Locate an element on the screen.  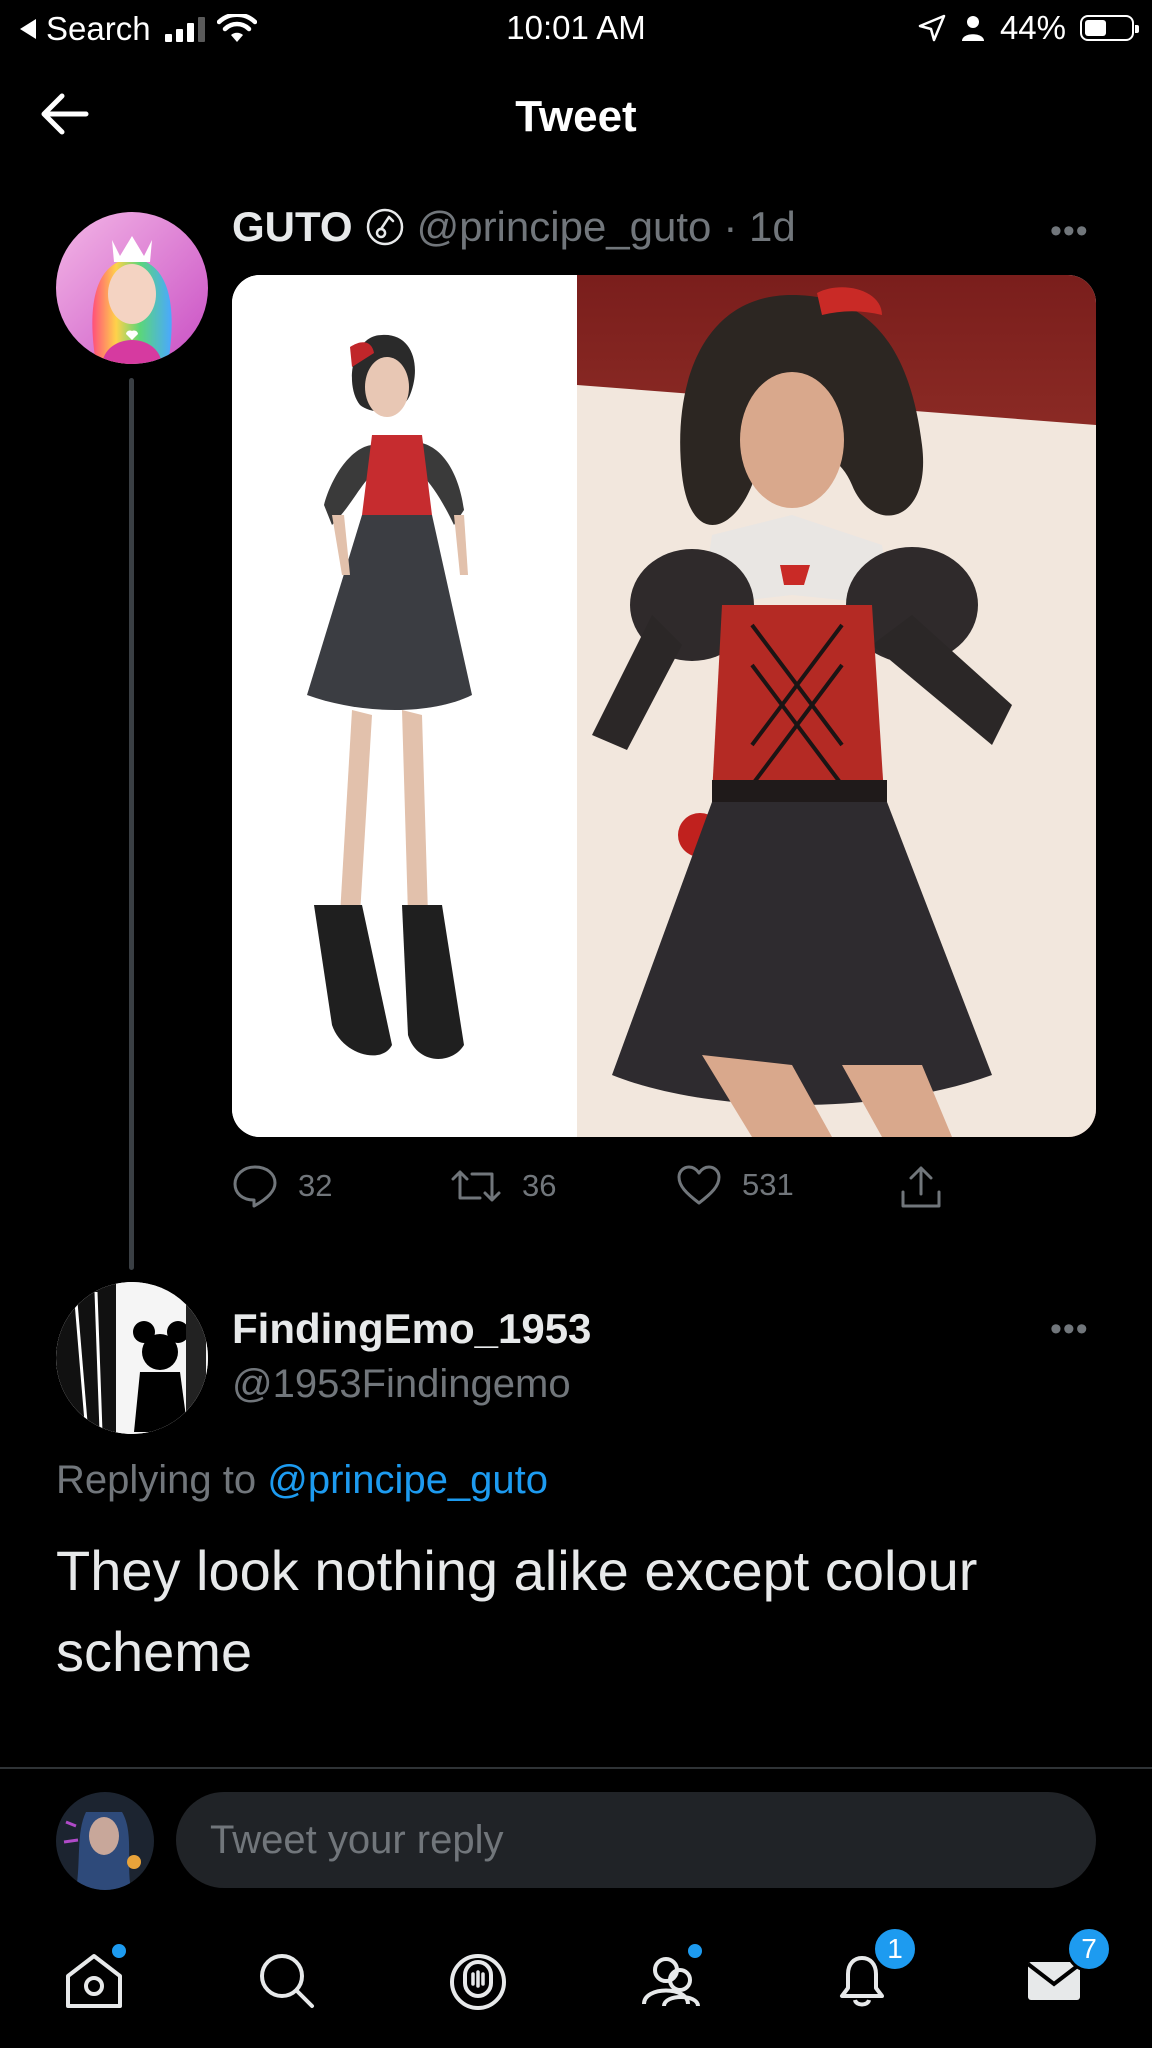
share-action is located at coordinates (921, 1187).